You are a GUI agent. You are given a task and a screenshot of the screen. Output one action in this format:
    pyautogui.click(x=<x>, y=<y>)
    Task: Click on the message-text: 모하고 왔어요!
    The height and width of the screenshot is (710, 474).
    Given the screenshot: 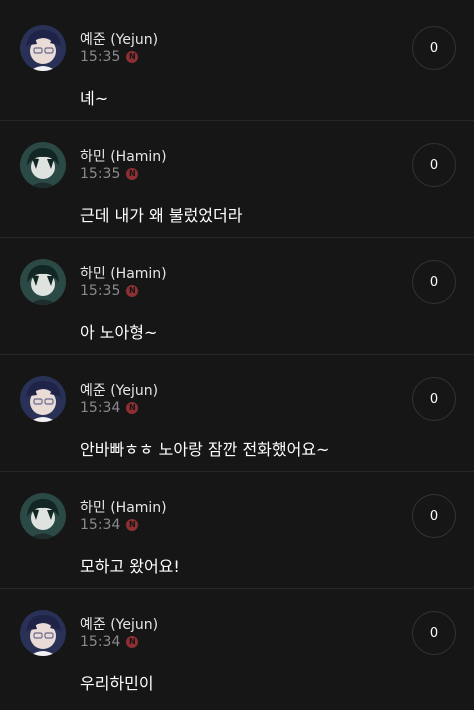 What is the action you would take?
    pyautogui.click(x=130, y=566)
    